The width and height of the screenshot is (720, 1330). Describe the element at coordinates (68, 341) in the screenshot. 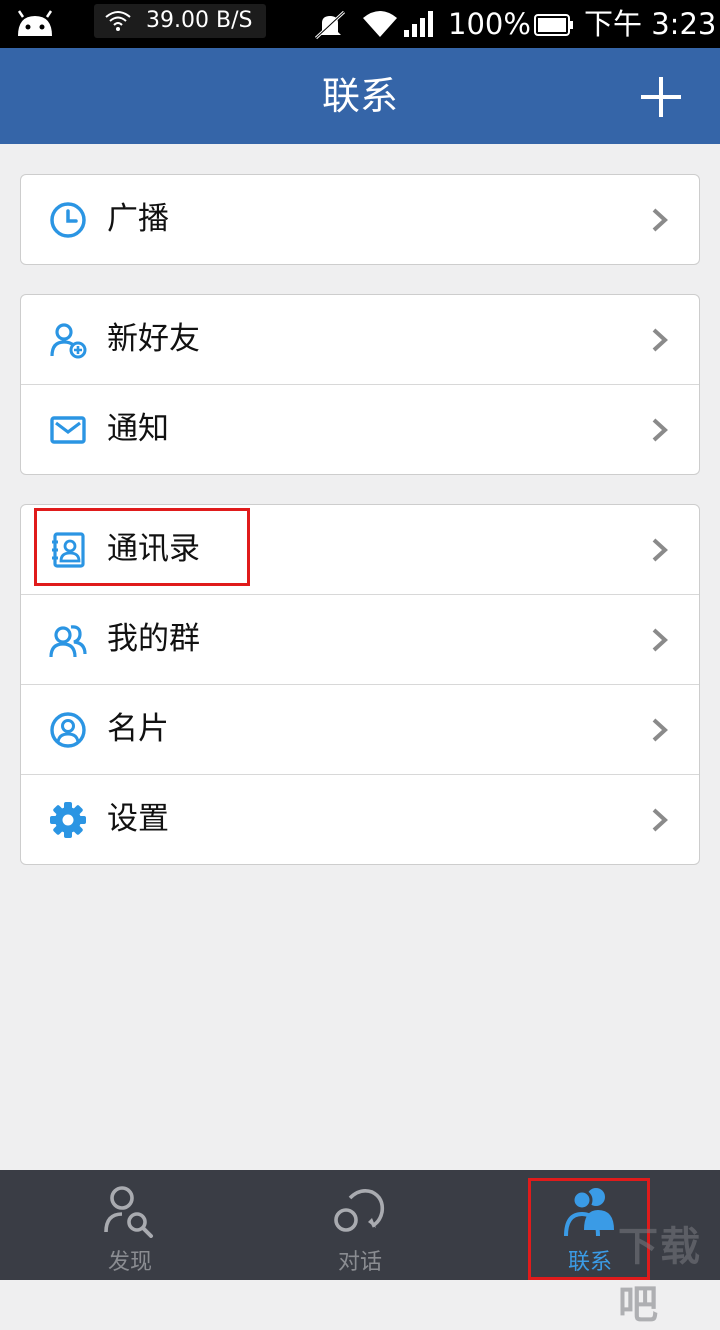

I see `add-friend-icon` at that location.